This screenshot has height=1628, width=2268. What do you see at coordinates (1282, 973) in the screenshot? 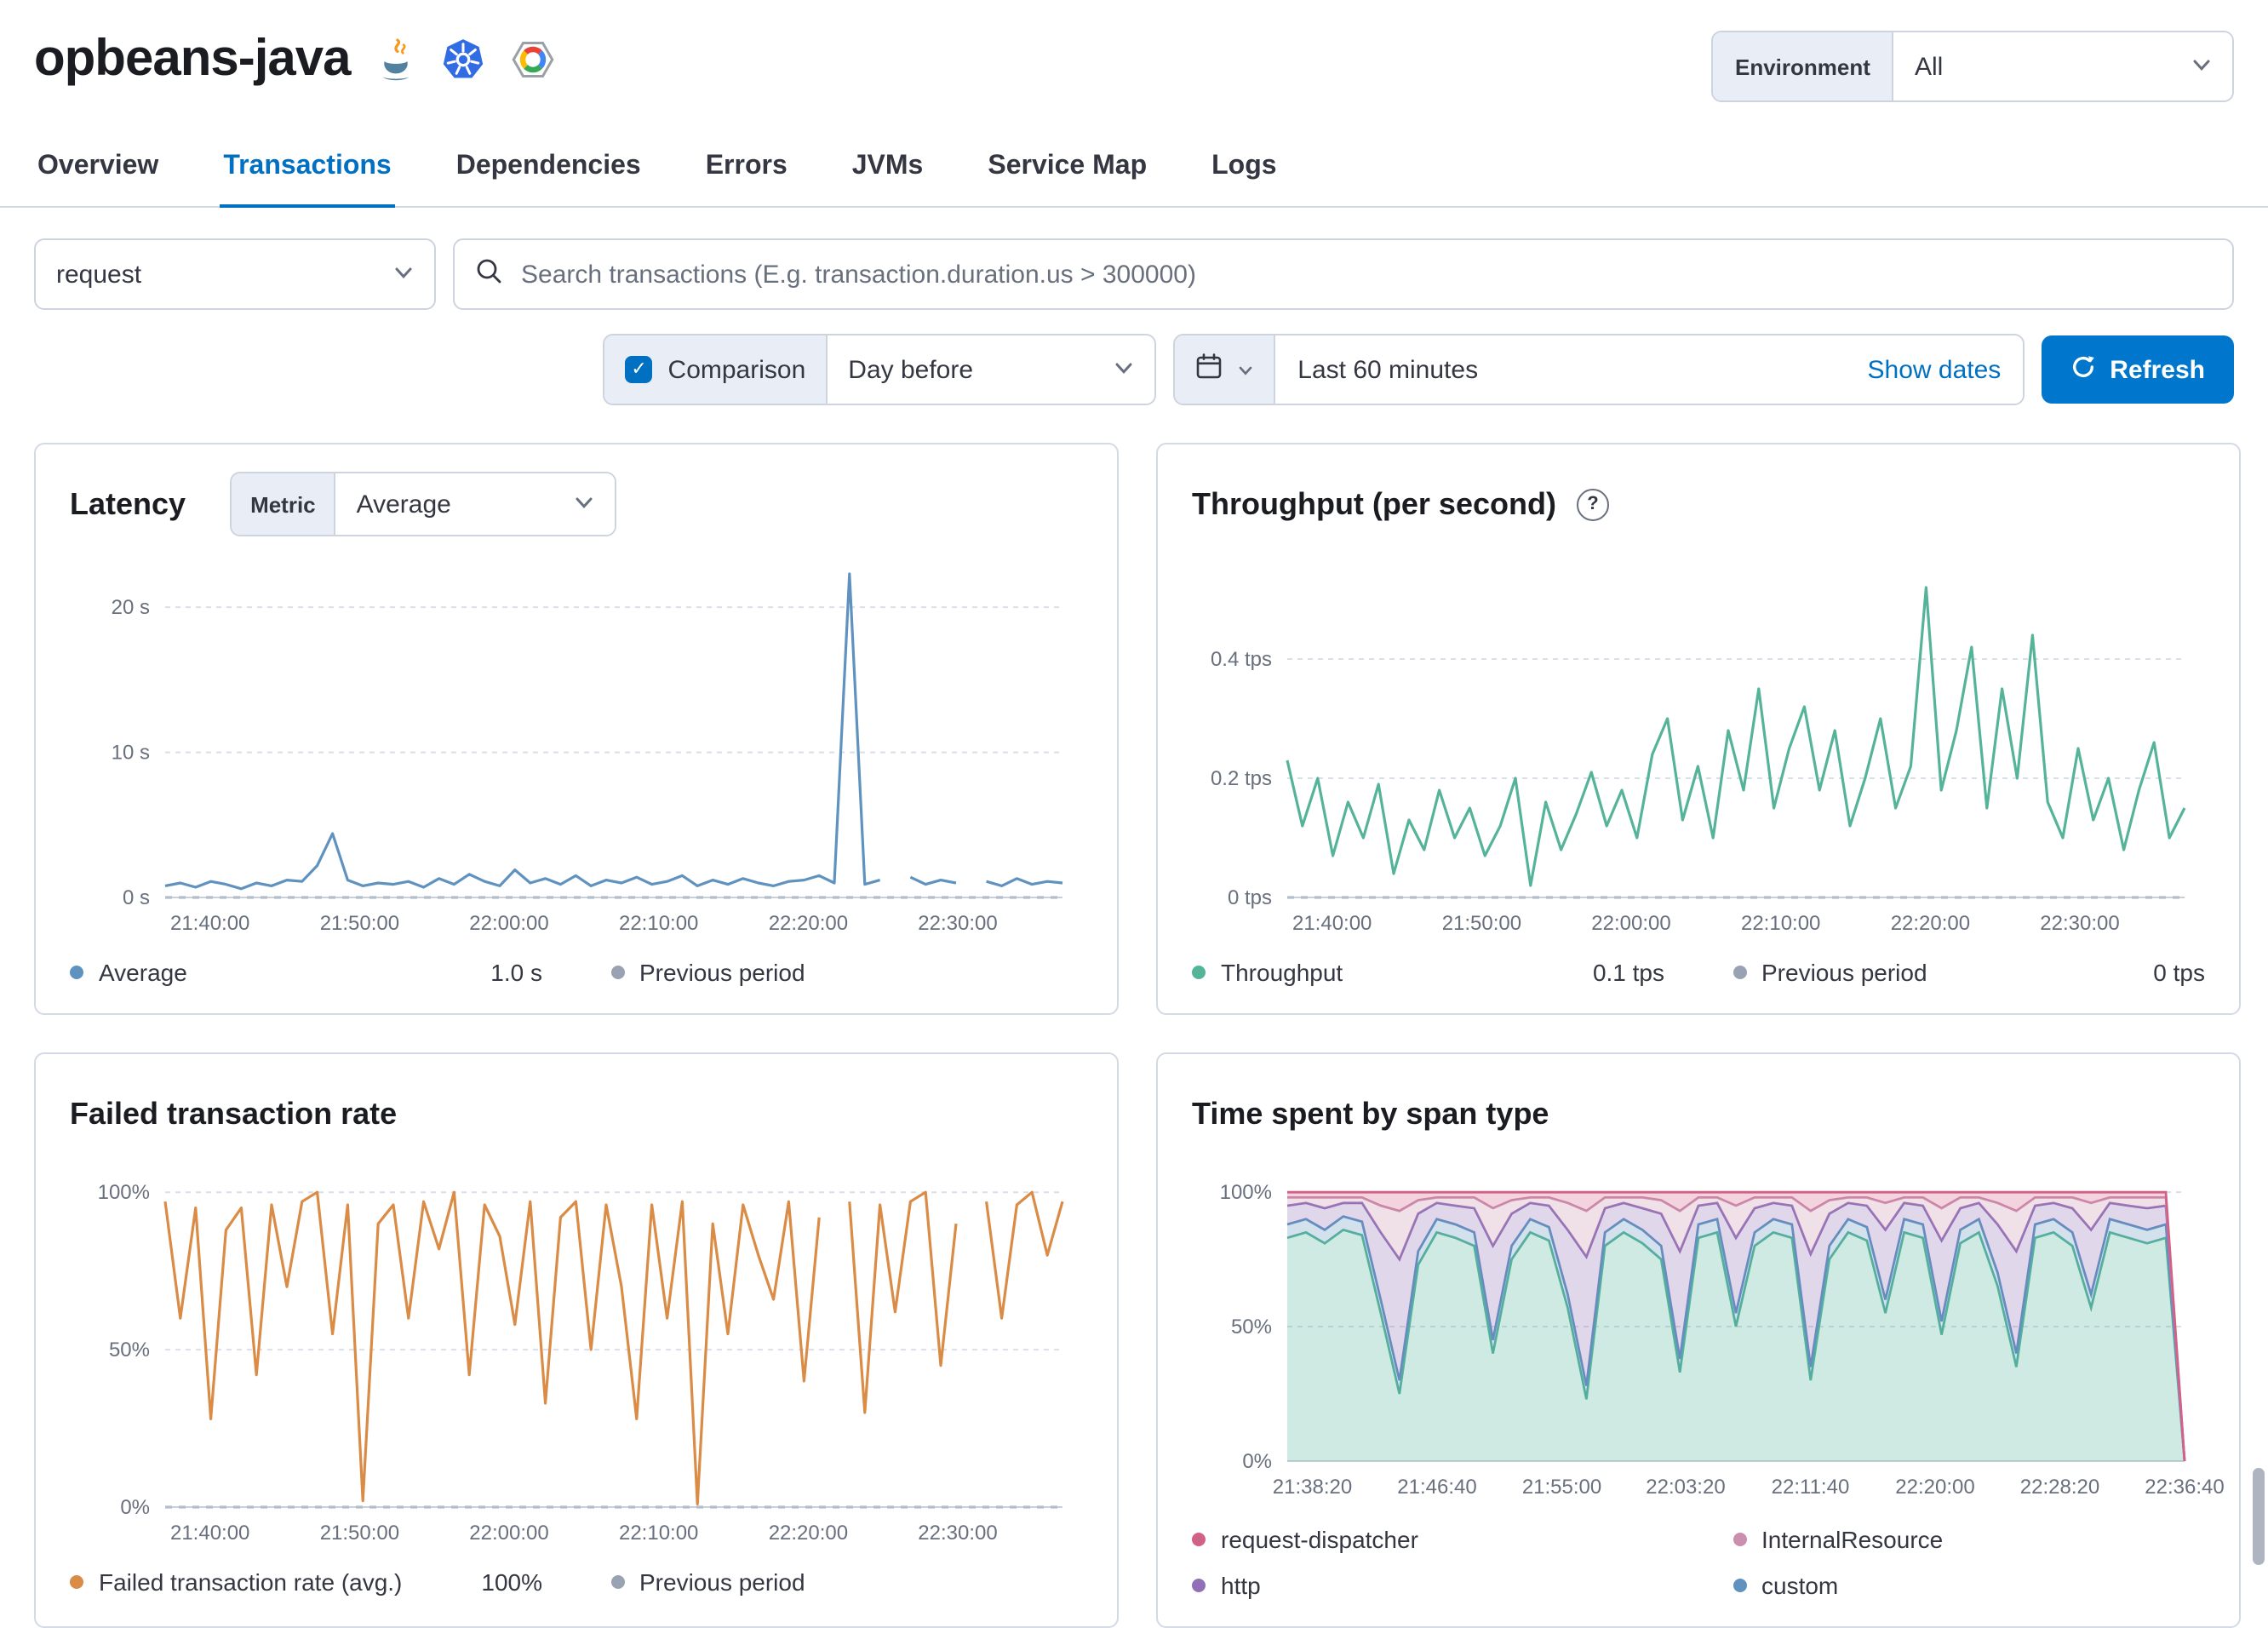
I see `legend-label: Throughput` at bounding box center [1282, 973].